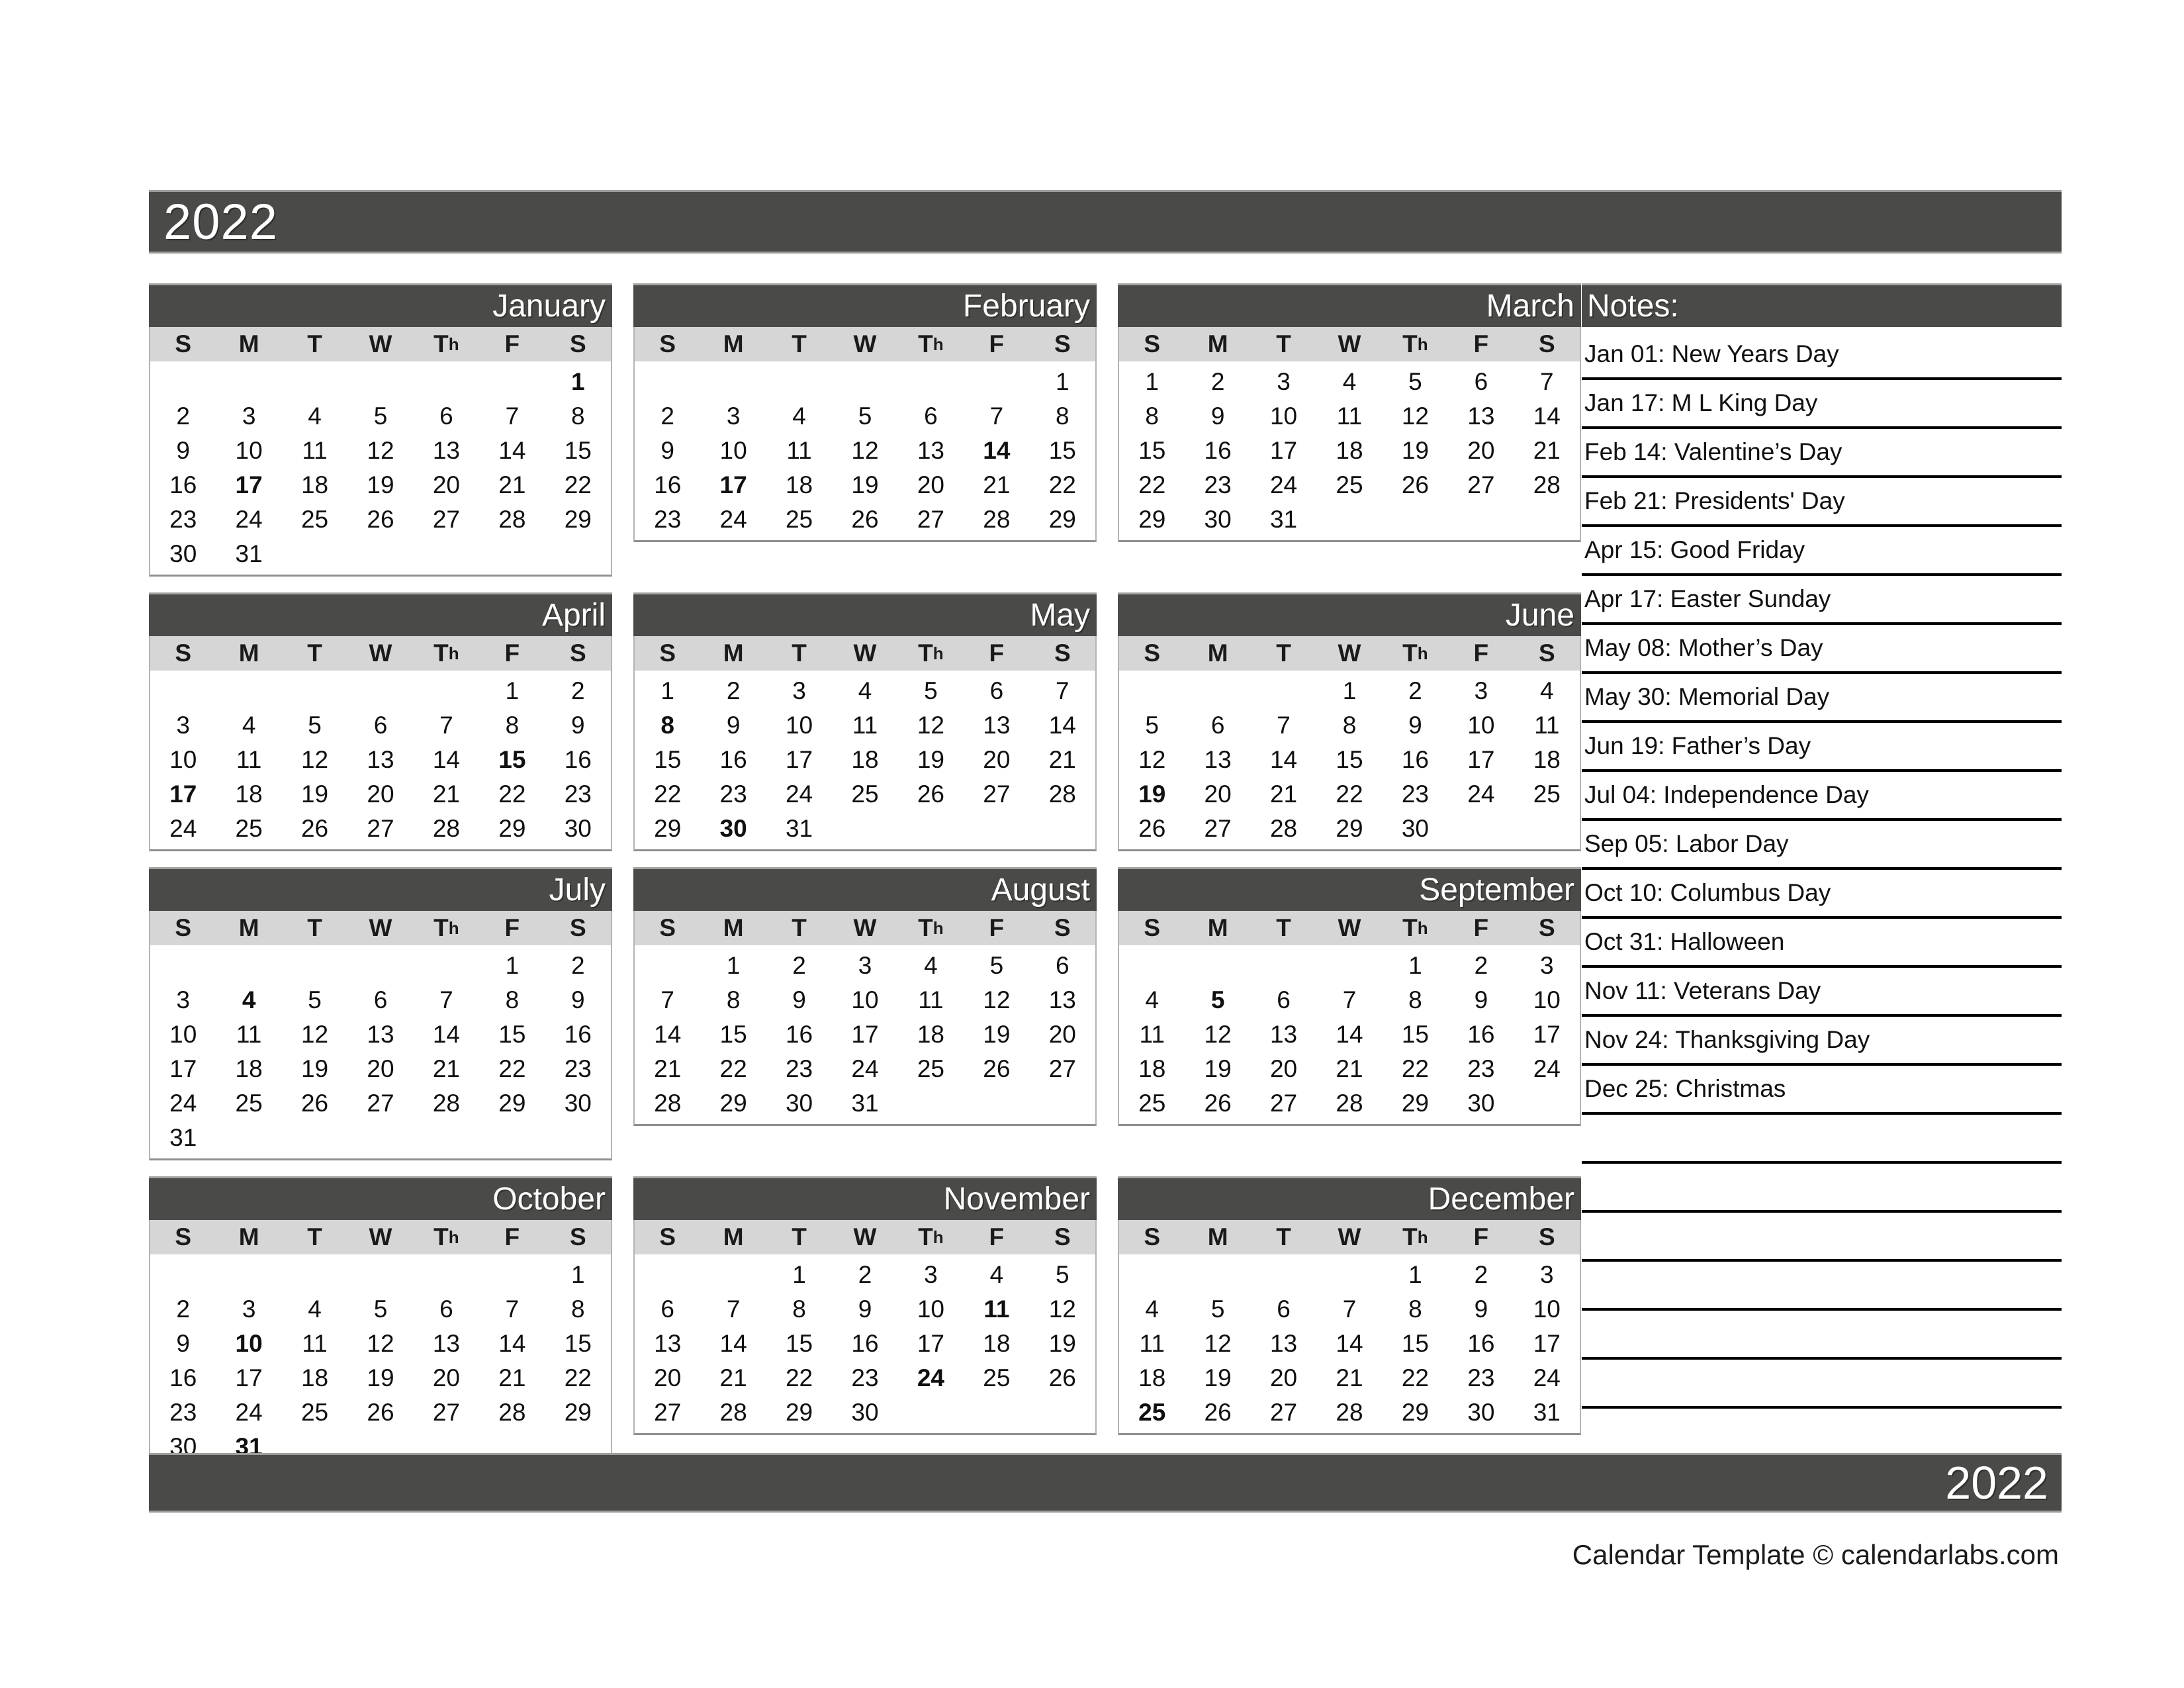 The width and height of the screenshot is (2184, 1688). What do you see at coordinates (1822, 845) in the screenshot?
I see `note-line: Sep 05: Labor Day` at bounding box center [1822, 845].